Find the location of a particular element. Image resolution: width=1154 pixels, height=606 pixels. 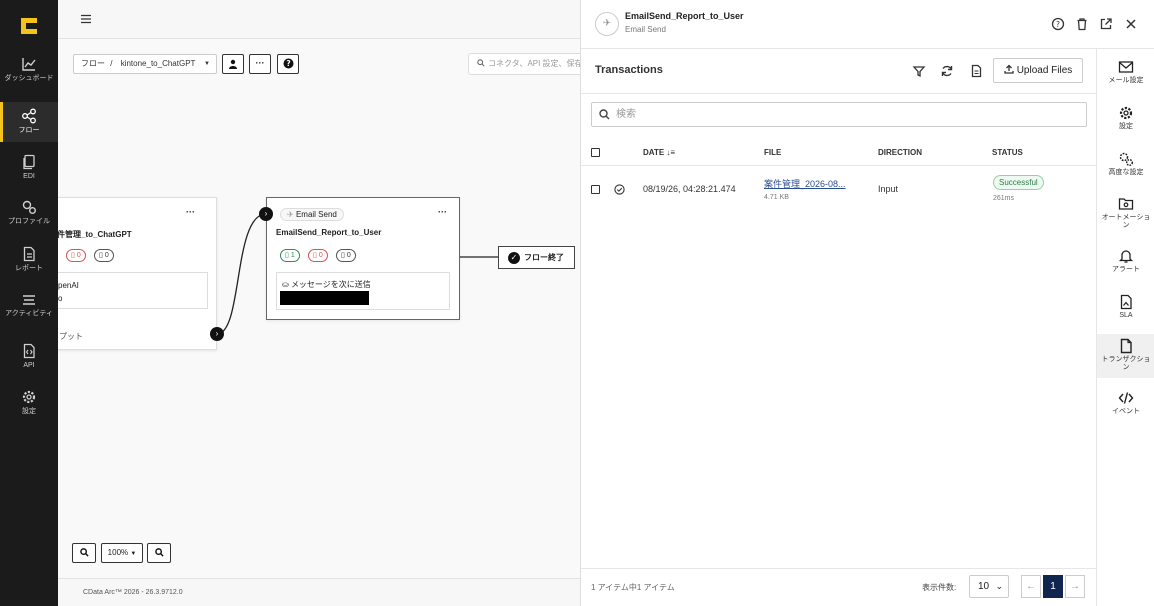

trash-icon is located at coordinates (1082, 24).